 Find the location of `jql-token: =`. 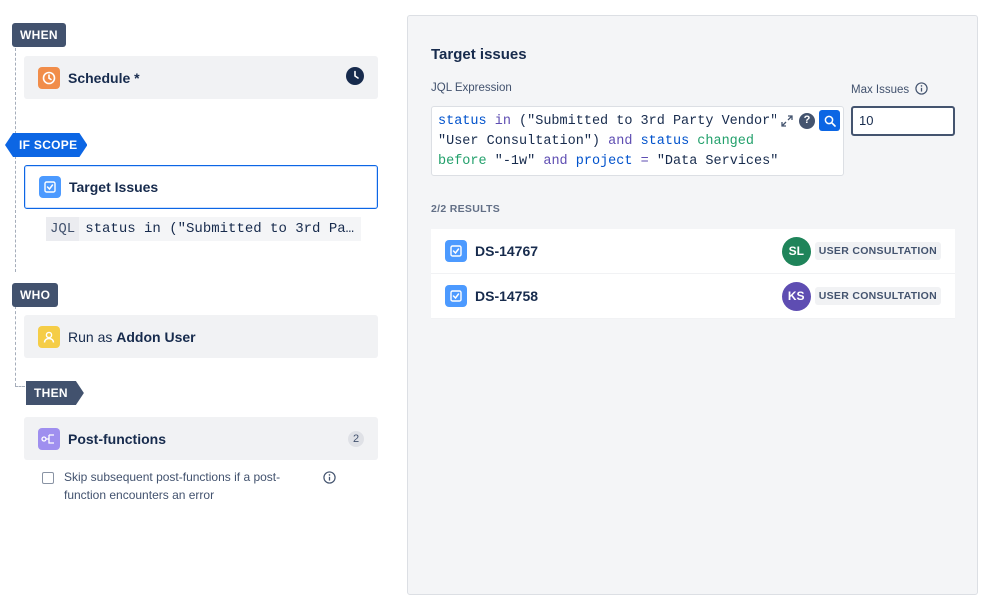

jql-token: = is located at coordinates (644, 161).